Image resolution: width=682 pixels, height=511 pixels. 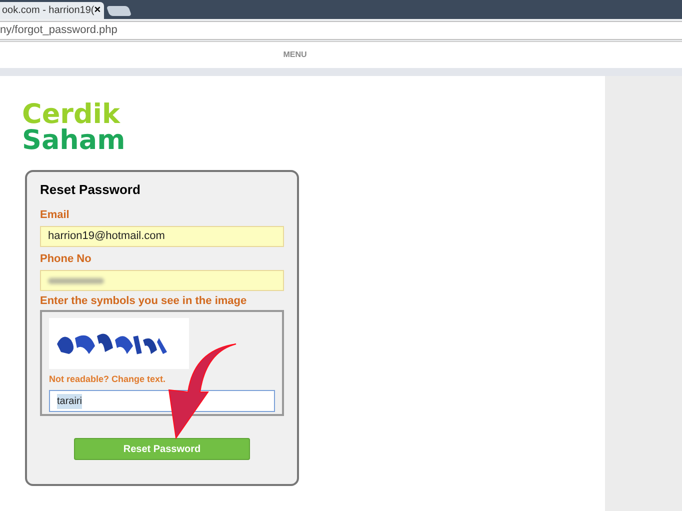 I want to click on field-value: harrion19@hotmail.com, so click(x=106, y=236).